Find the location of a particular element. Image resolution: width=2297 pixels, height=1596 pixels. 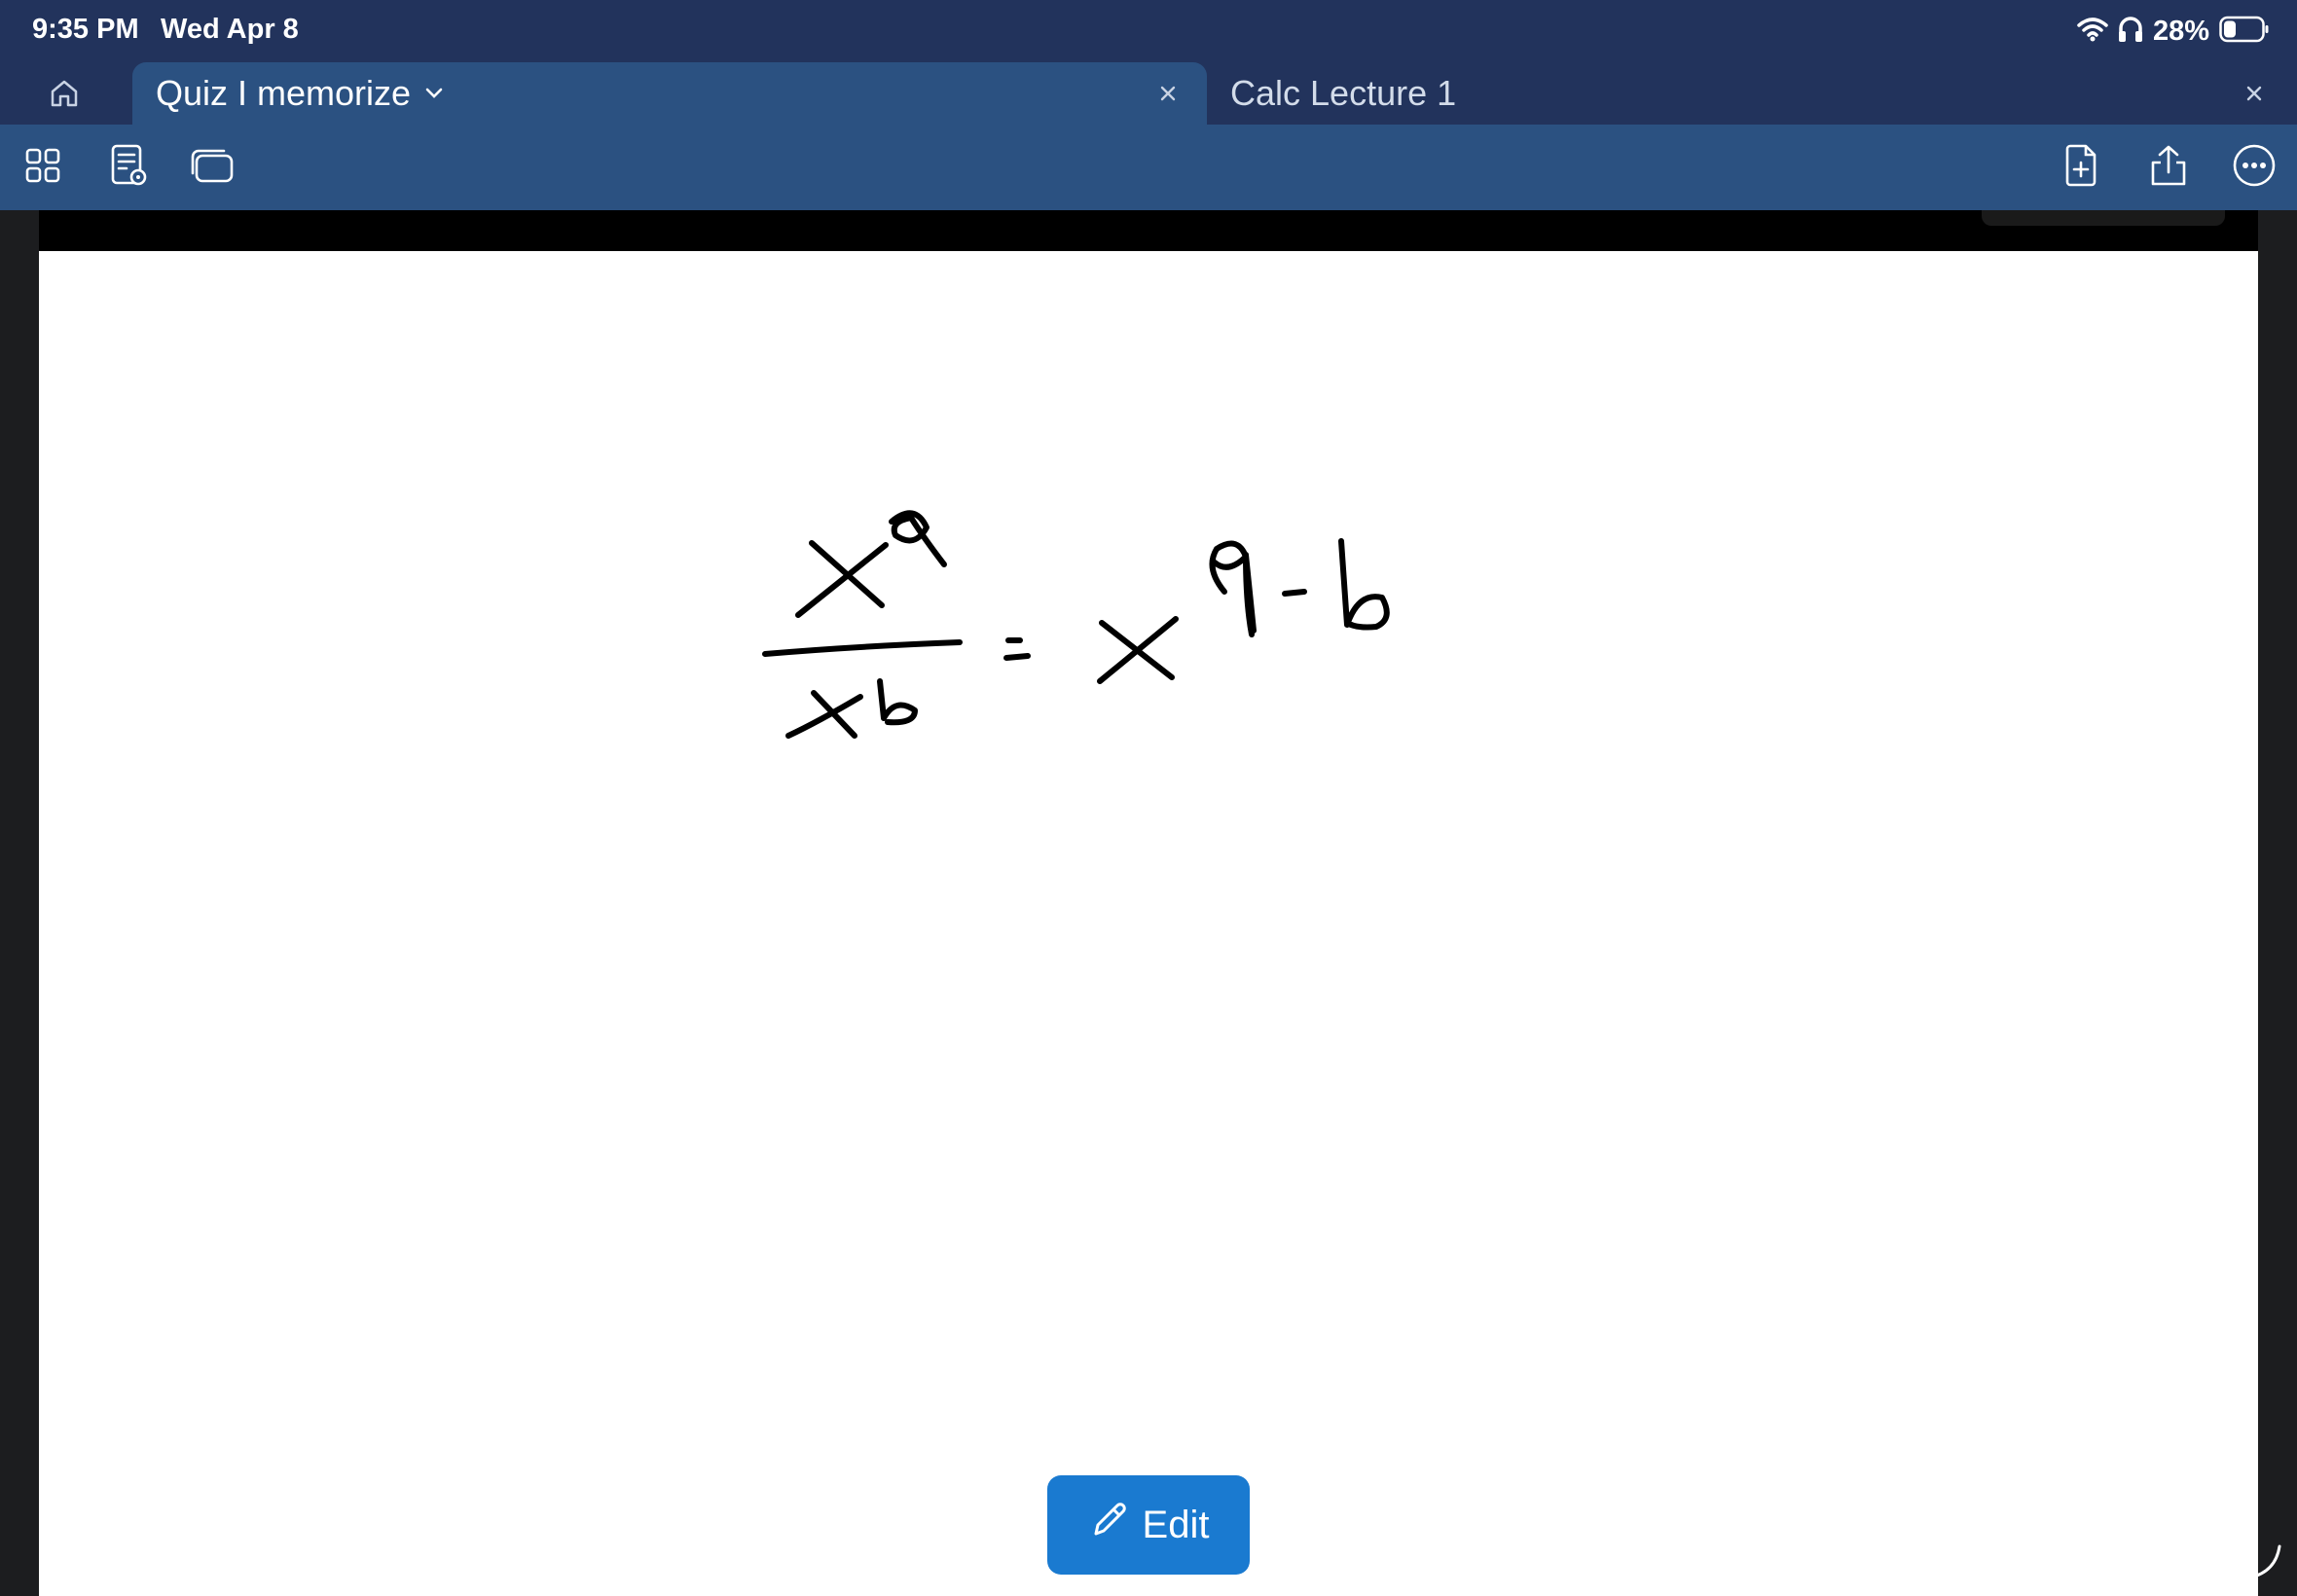

home-button is located at coordinates (64, 95).